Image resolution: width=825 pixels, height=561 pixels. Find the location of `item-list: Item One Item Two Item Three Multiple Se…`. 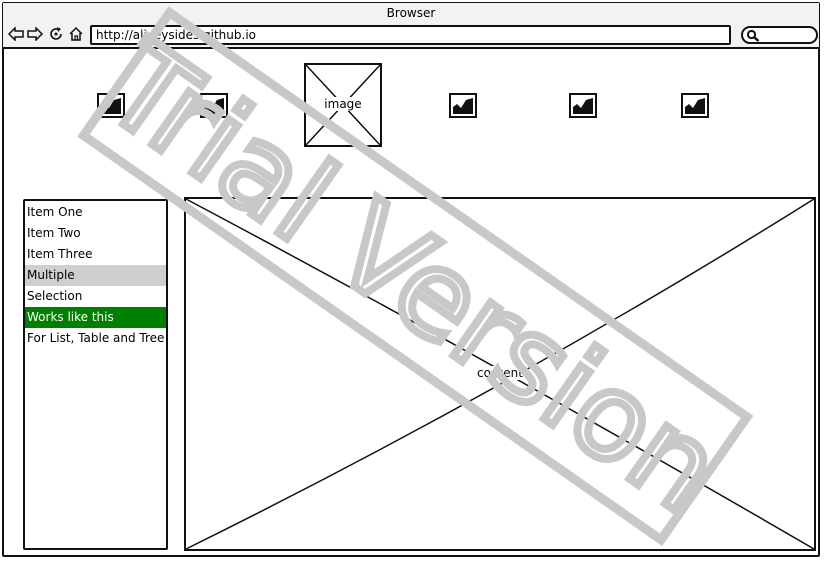

item-list: Item One Item Two Item Three Multiple Se… is located at coordinates (95, 374).